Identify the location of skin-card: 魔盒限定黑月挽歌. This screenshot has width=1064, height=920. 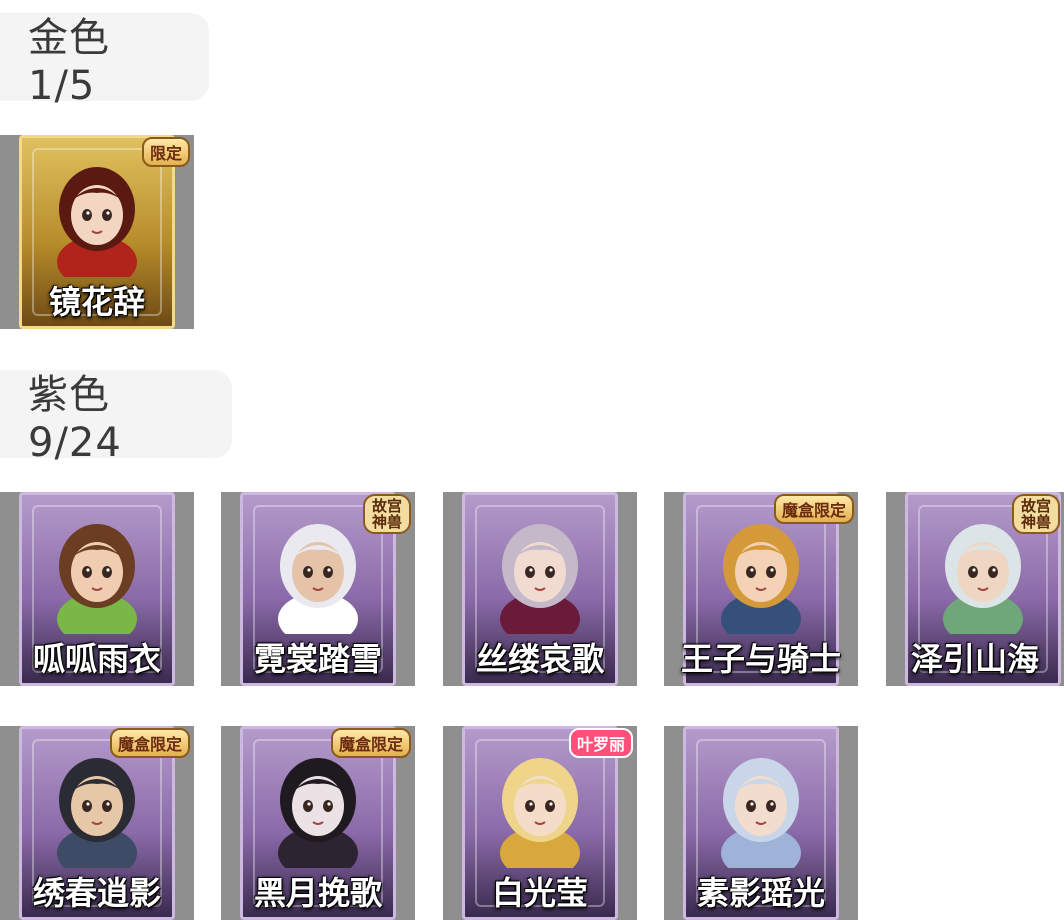
(318, 823).